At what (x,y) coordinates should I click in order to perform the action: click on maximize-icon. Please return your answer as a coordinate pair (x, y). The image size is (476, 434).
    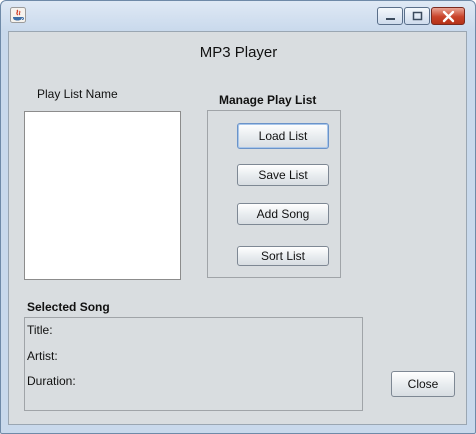
    Looking at the image, I should click on (417, 16).